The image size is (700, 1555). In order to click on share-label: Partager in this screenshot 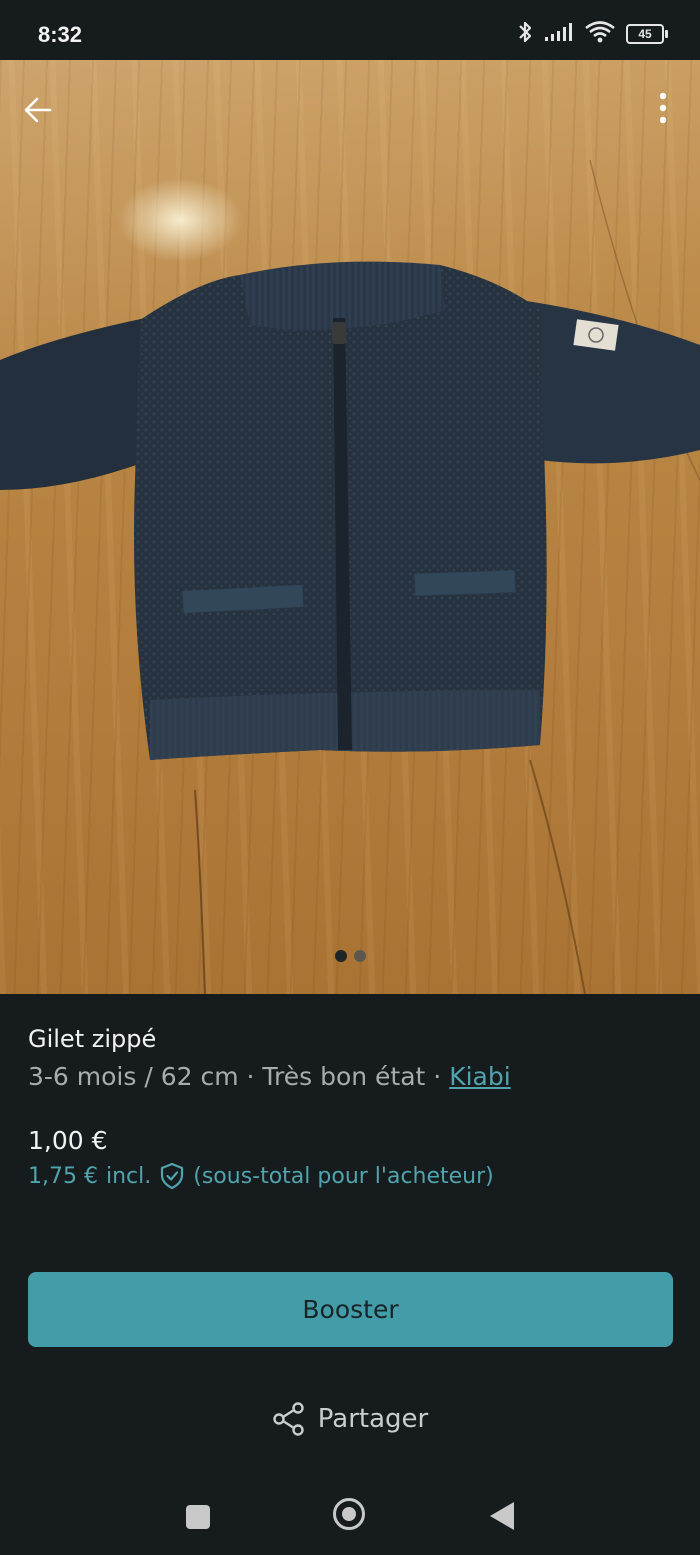, I will do `click(373, 1419)`.